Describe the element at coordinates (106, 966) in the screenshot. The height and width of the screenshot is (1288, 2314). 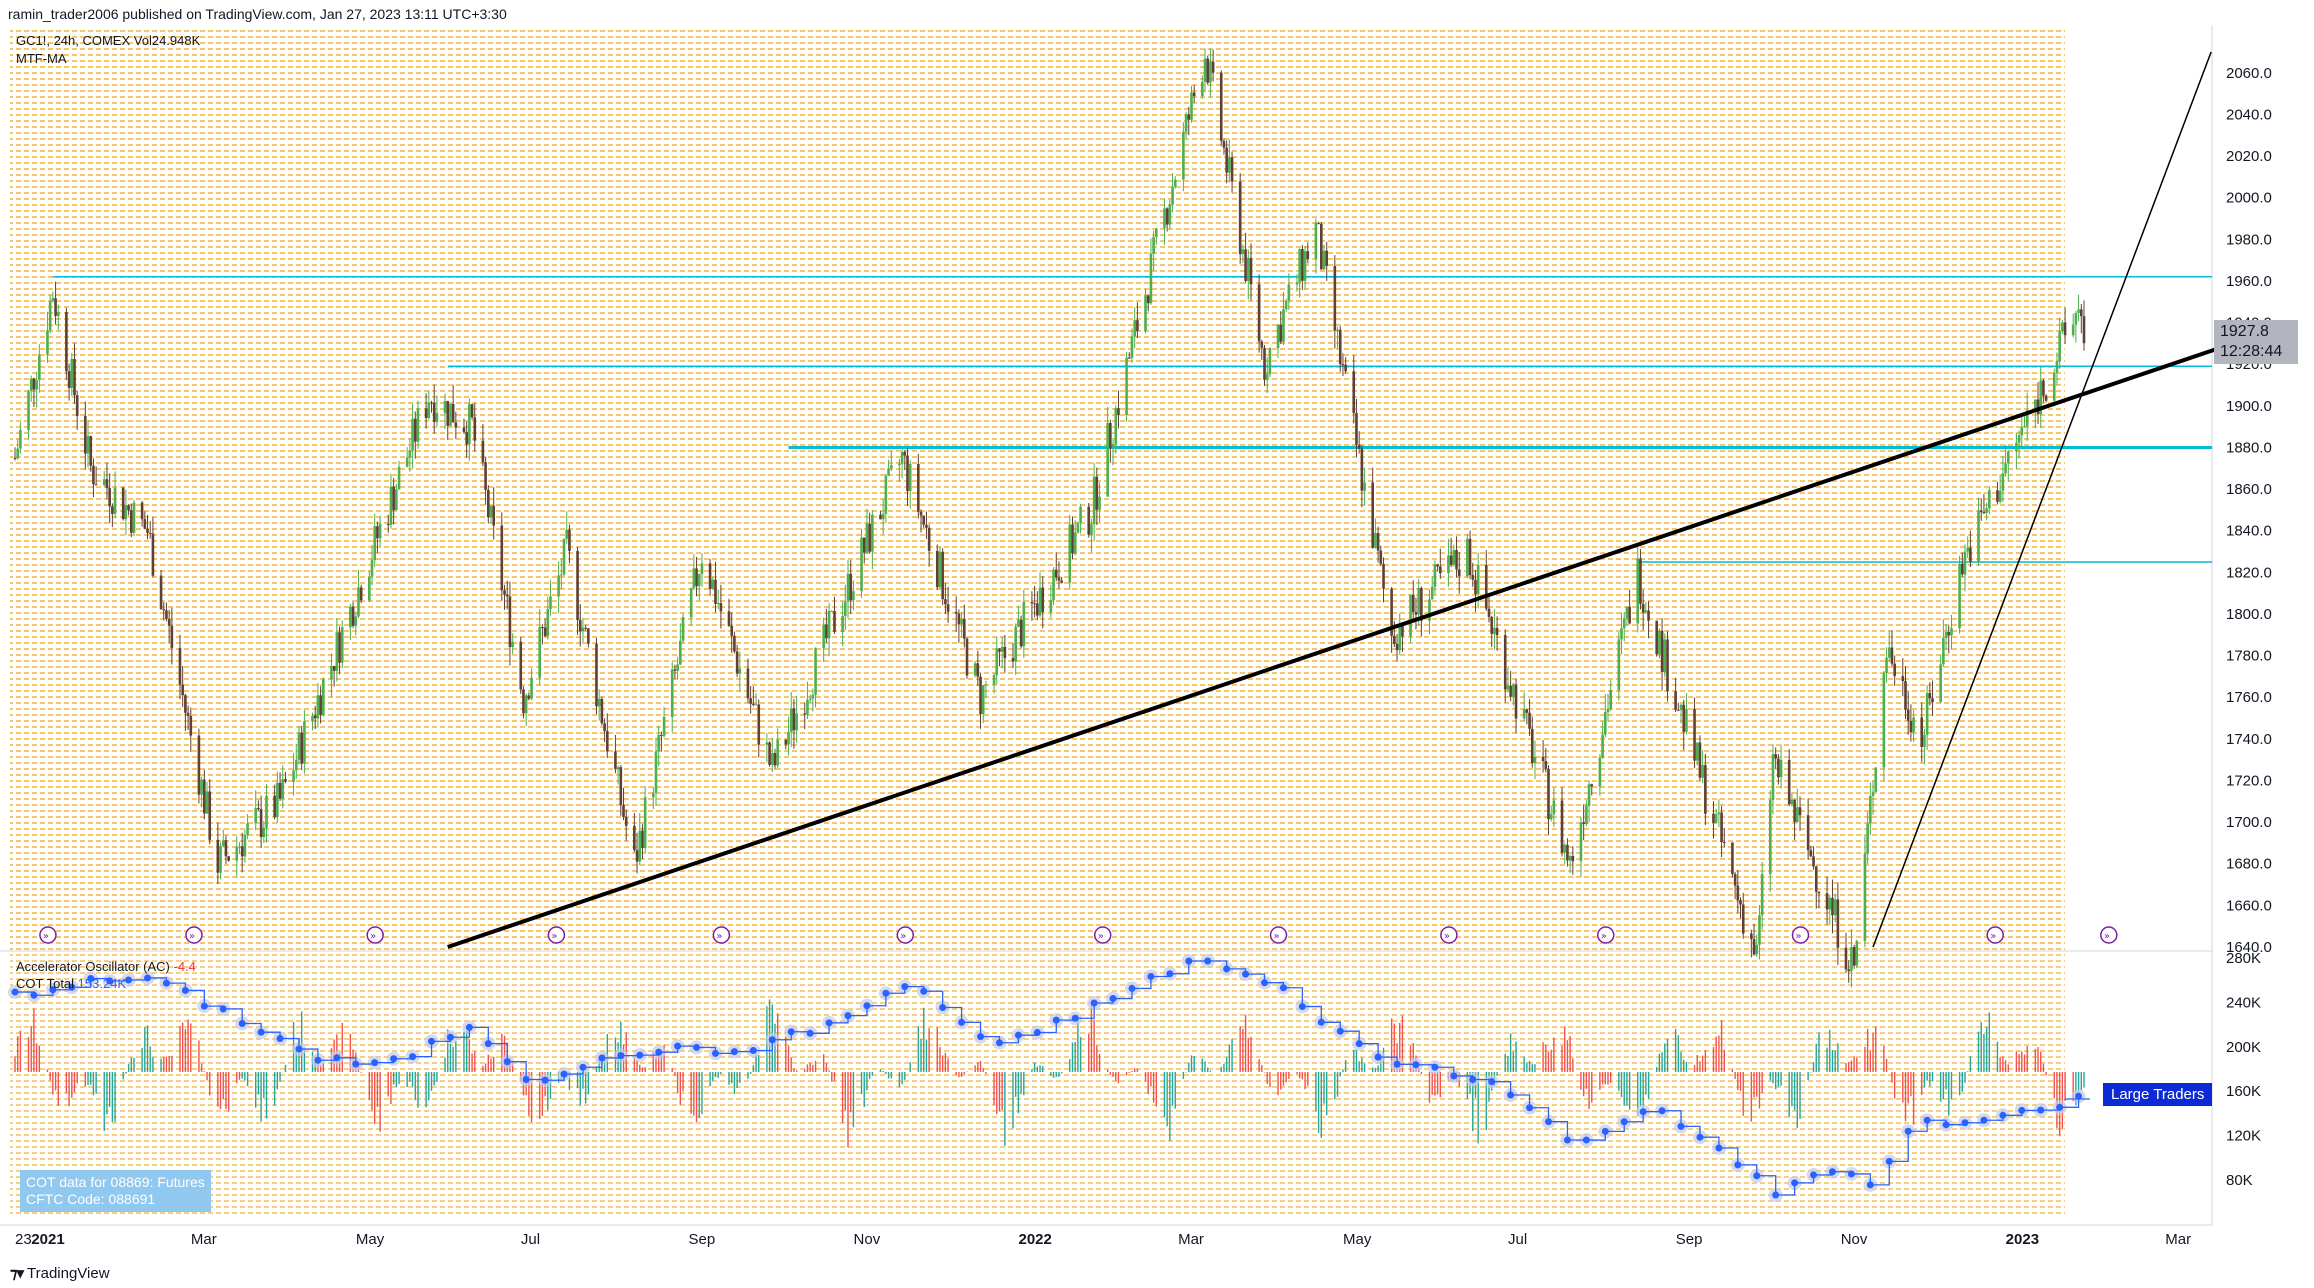
I see `ac-legend-row: Accelerator Oscillator (AC) -4.4` at that location.